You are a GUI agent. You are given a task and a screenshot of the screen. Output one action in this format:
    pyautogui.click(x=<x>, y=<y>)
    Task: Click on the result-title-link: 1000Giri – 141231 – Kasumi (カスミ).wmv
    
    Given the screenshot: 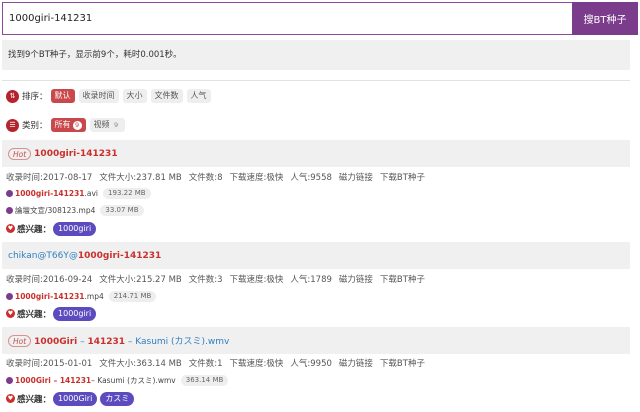 What is the action you would take?
    pyautogui.click(x=131, y=340)
    